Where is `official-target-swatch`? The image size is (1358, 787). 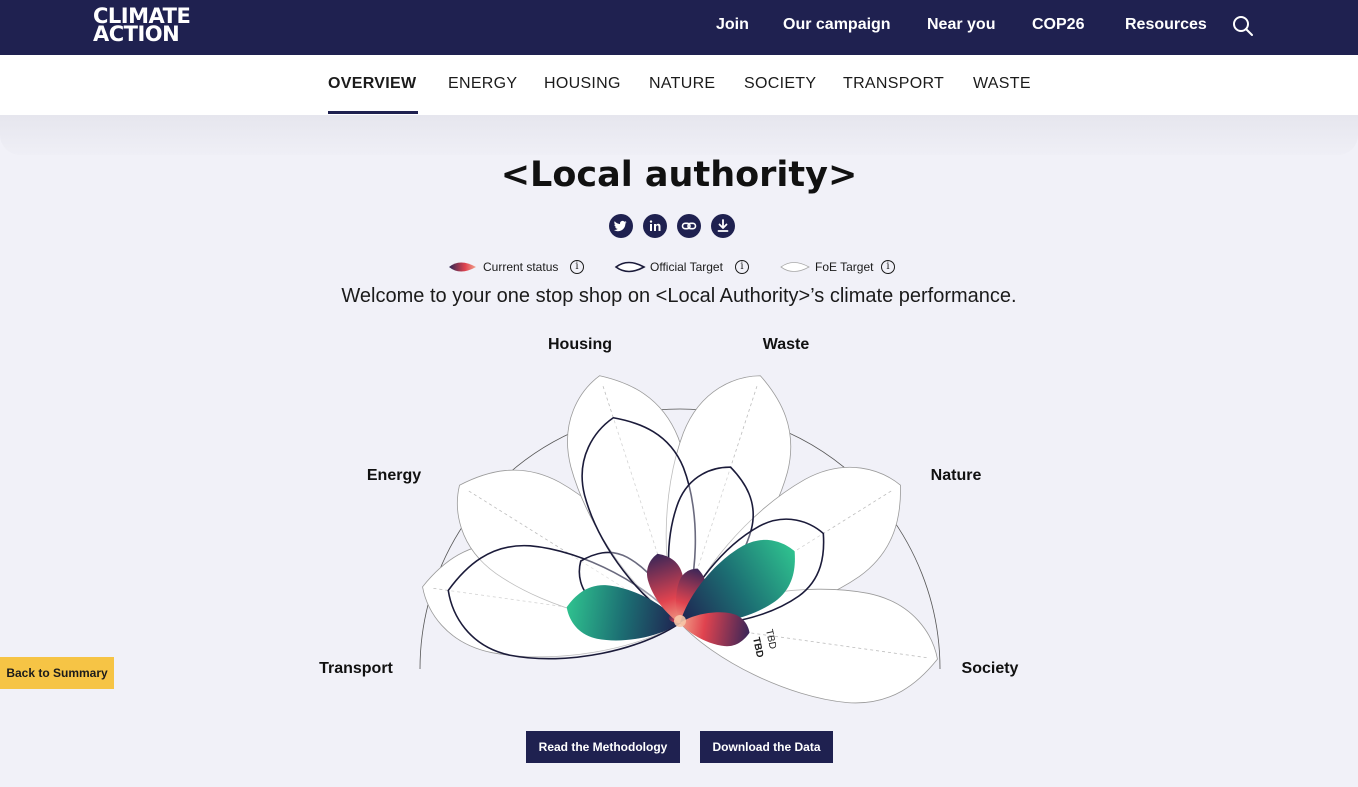
official-target-swatch is located at coordinates (630, 267).